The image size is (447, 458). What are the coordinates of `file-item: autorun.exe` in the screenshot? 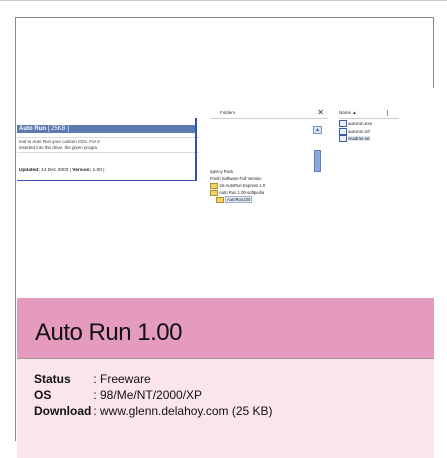 It's located at (355, 124).